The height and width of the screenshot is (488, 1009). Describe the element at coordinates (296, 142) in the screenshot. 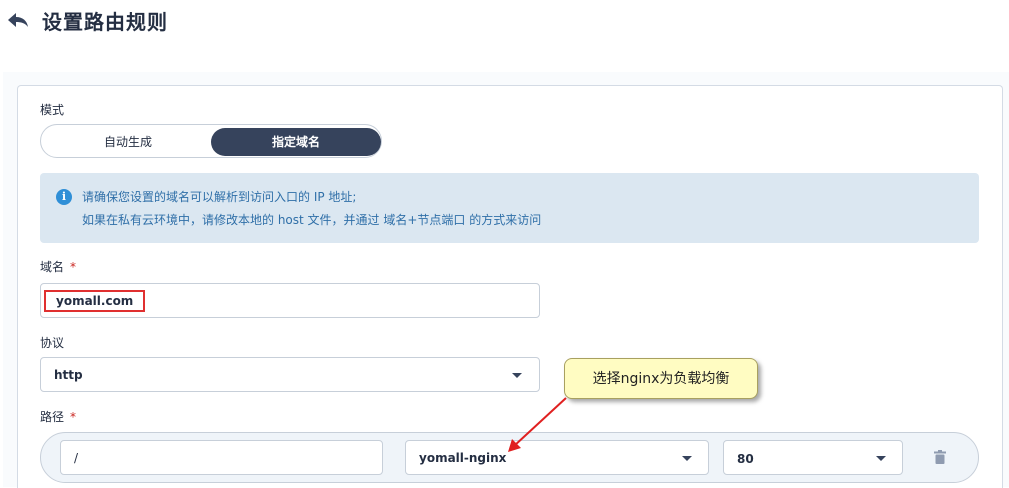

I see `mode-option-domain: 指定域名` at that location.